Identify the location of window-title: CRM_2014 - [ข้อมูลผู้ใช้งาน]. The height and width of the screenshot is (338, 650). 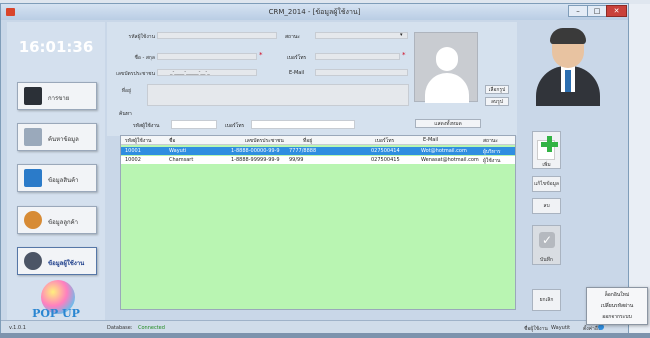
(314, 12).